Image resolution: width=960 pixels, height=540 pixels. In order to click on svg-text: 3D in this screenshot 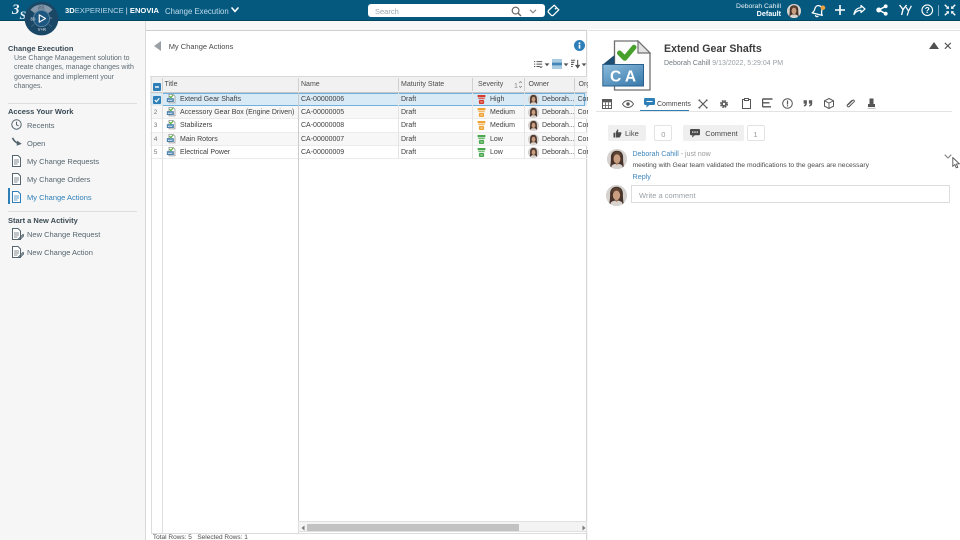, I will do `click(32, 18)`.